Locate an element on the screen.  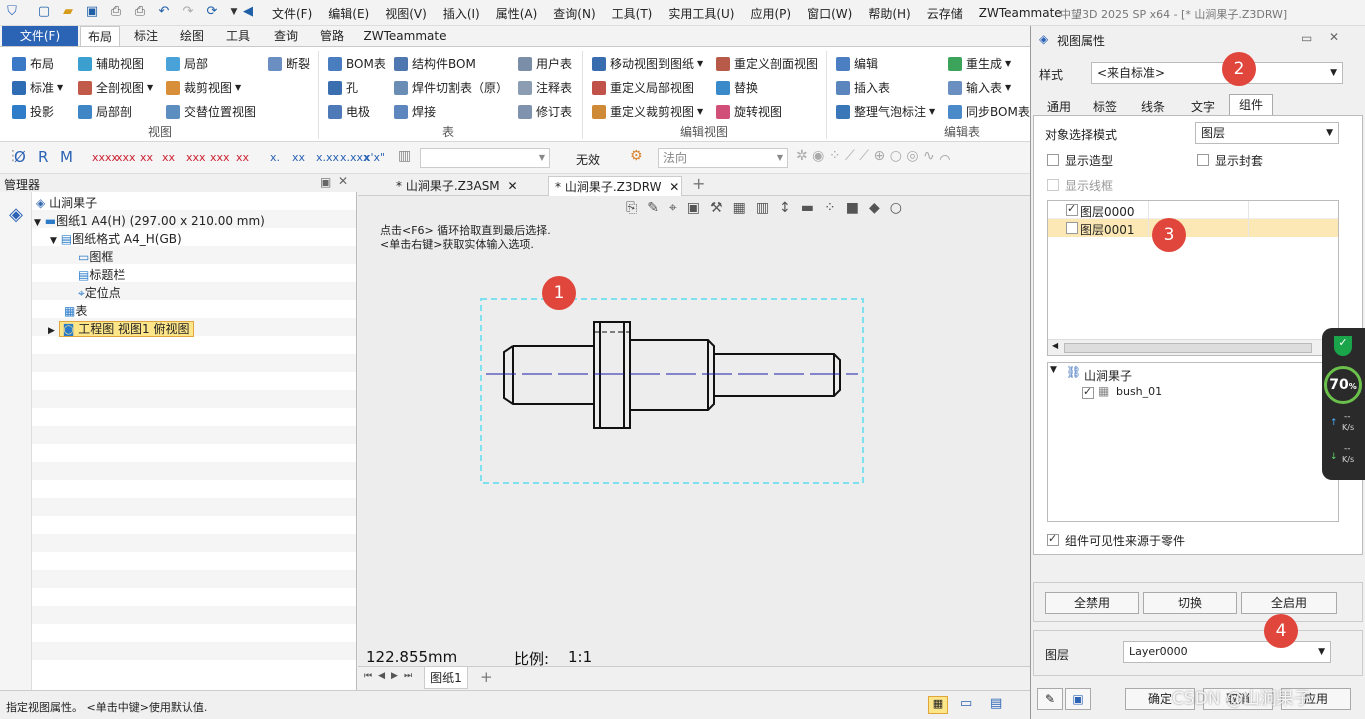
tree-item-anchor: ⌖定位点 is located at coordinates (194, 293).